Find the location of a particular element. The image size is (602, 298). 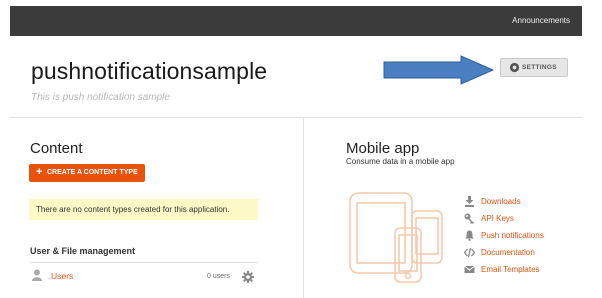

downloads-label: Downloads is located at coordinates (501, 201).